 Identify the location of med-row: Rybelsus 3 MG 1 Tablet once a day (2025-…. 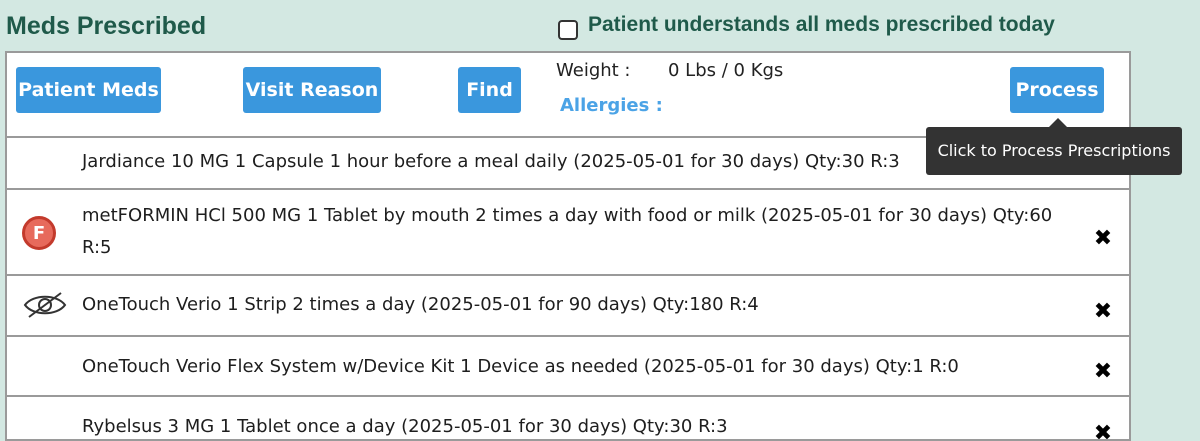
(568, 418).